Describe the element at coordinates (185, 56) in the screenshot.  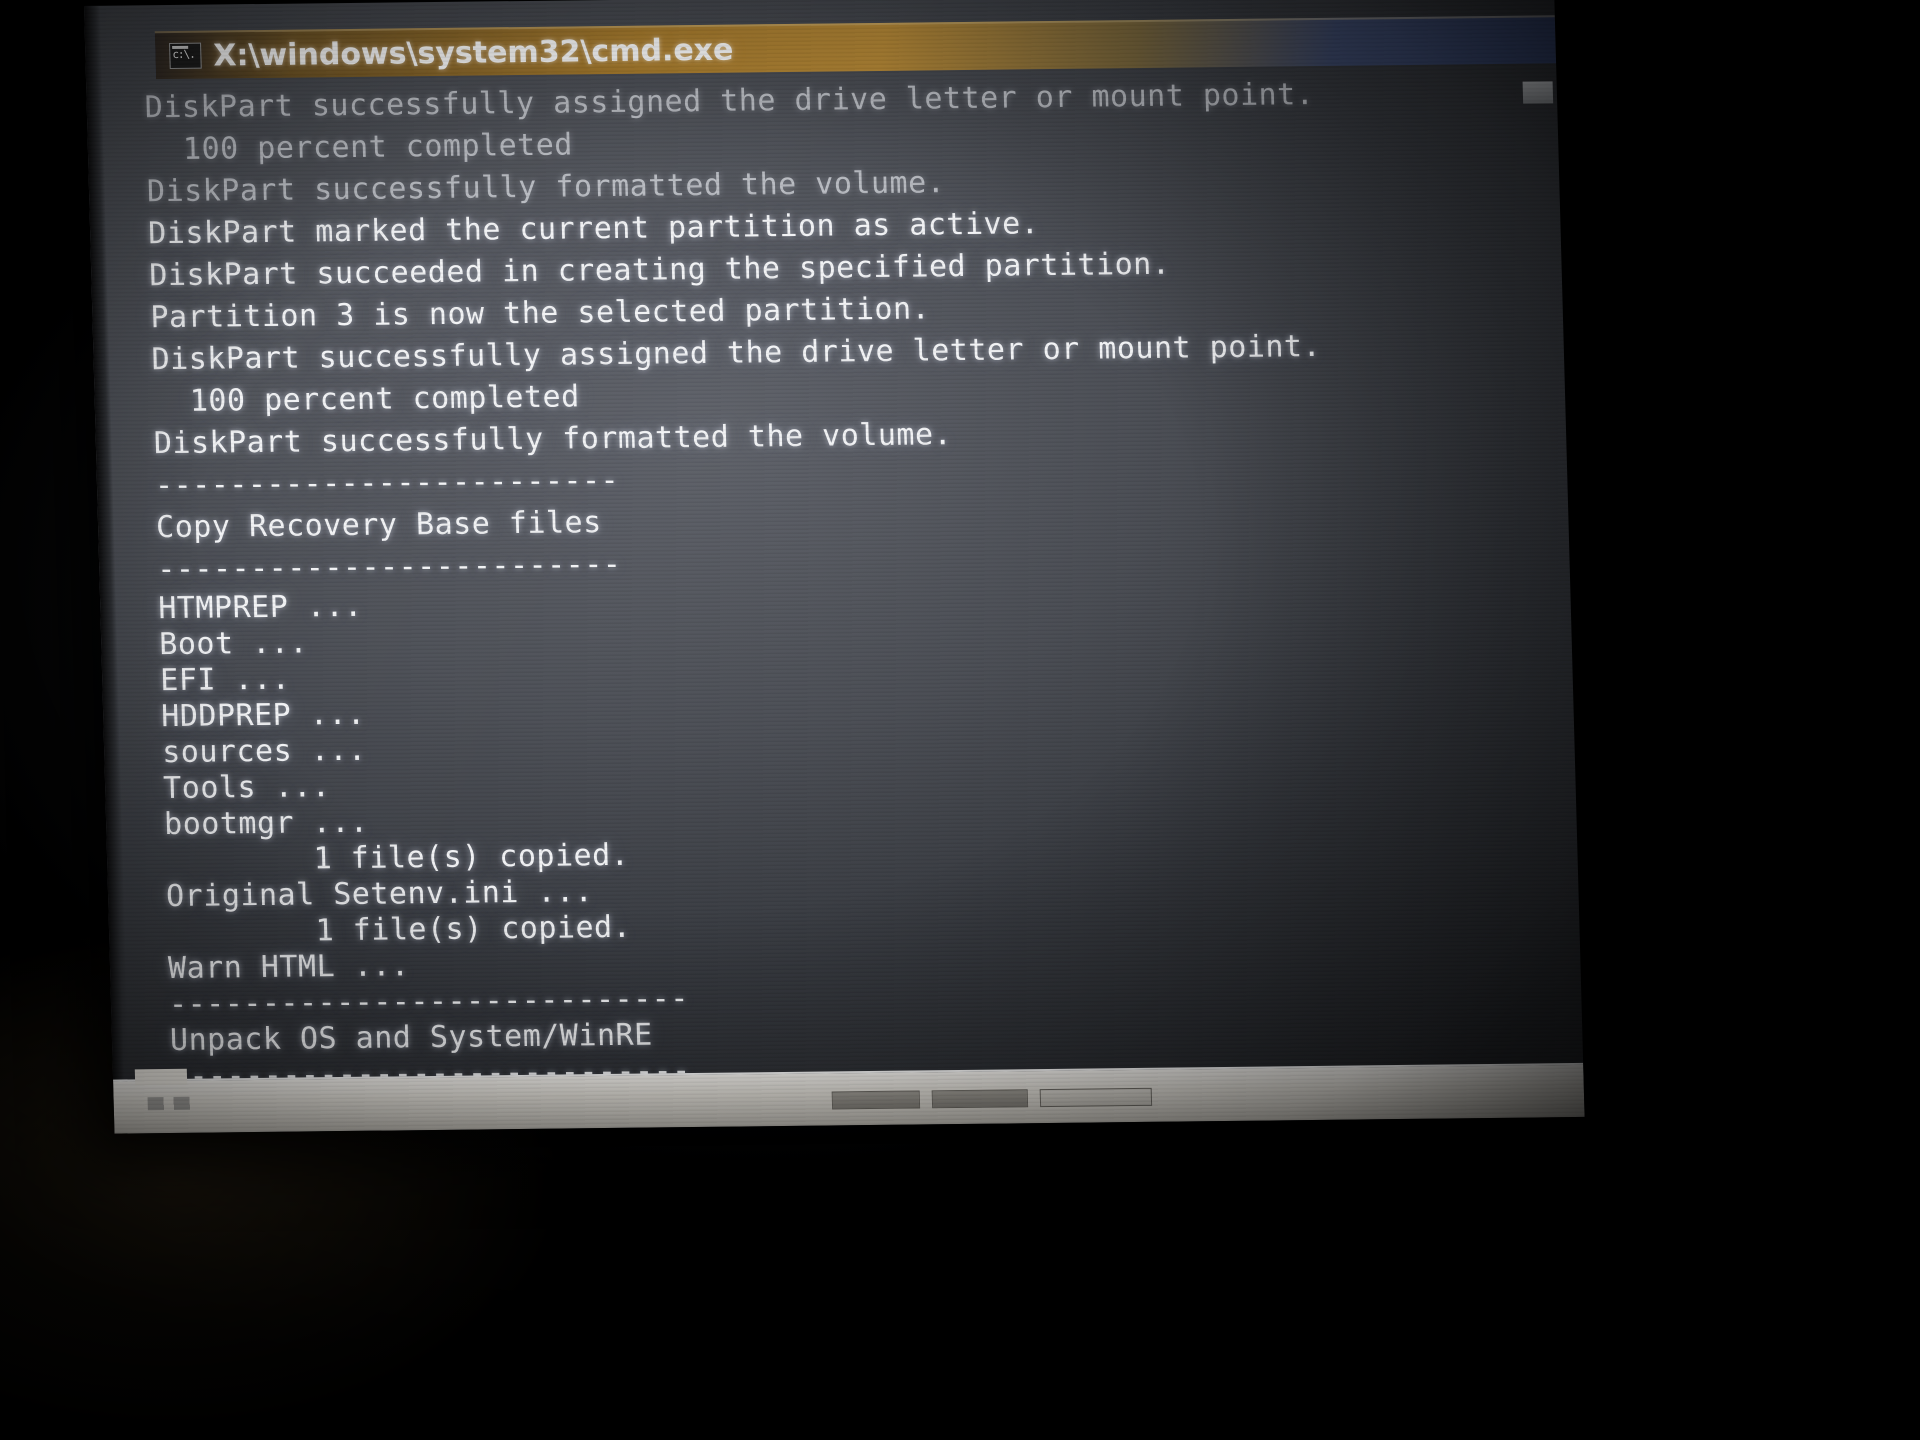
I see `cmd-console-icon` at that location.